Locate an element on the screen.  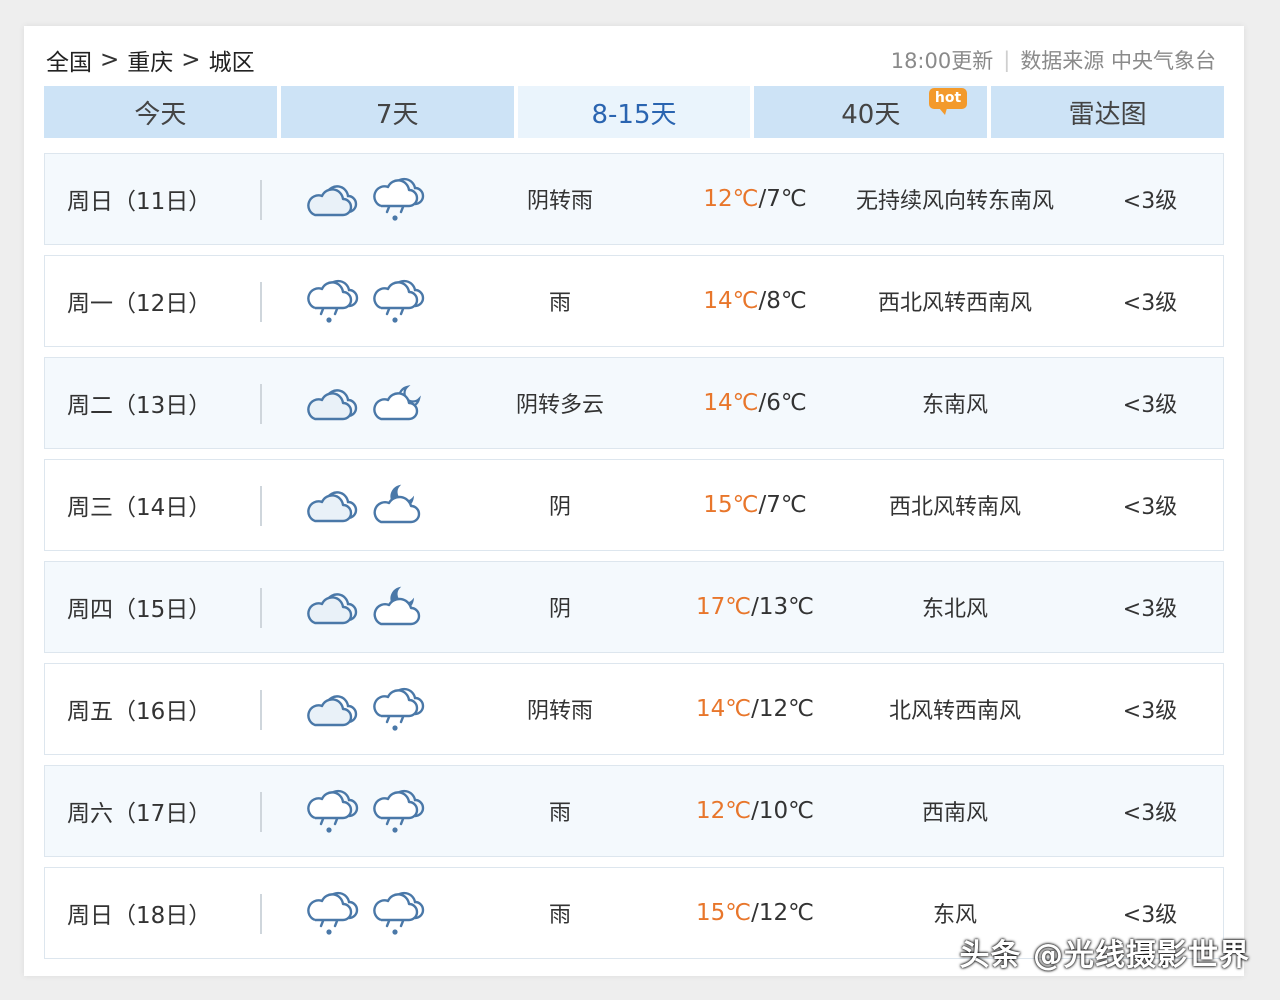
forecast-row: 周三（14日） 阴 15℃/7℃ 西北风转南风 <3级 is located at coordinates (634, 505).